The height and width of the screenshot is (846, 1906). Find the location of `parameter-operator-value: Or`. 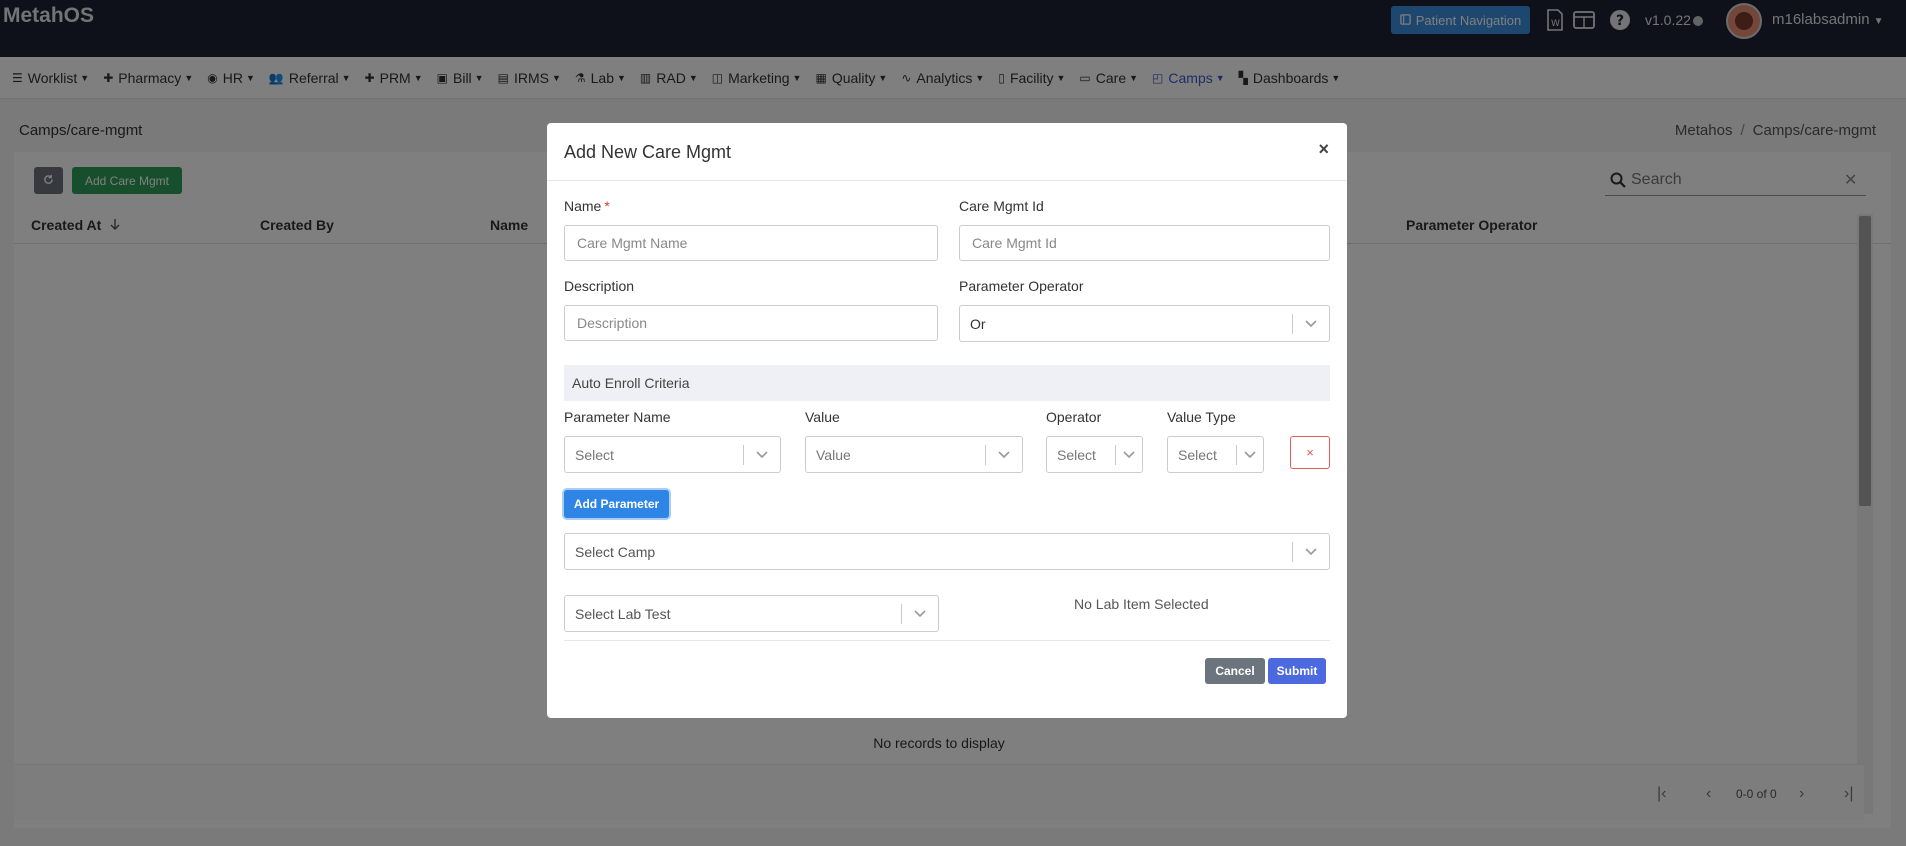

parameter-operator-value: Or is located at coordinates (978, 323).